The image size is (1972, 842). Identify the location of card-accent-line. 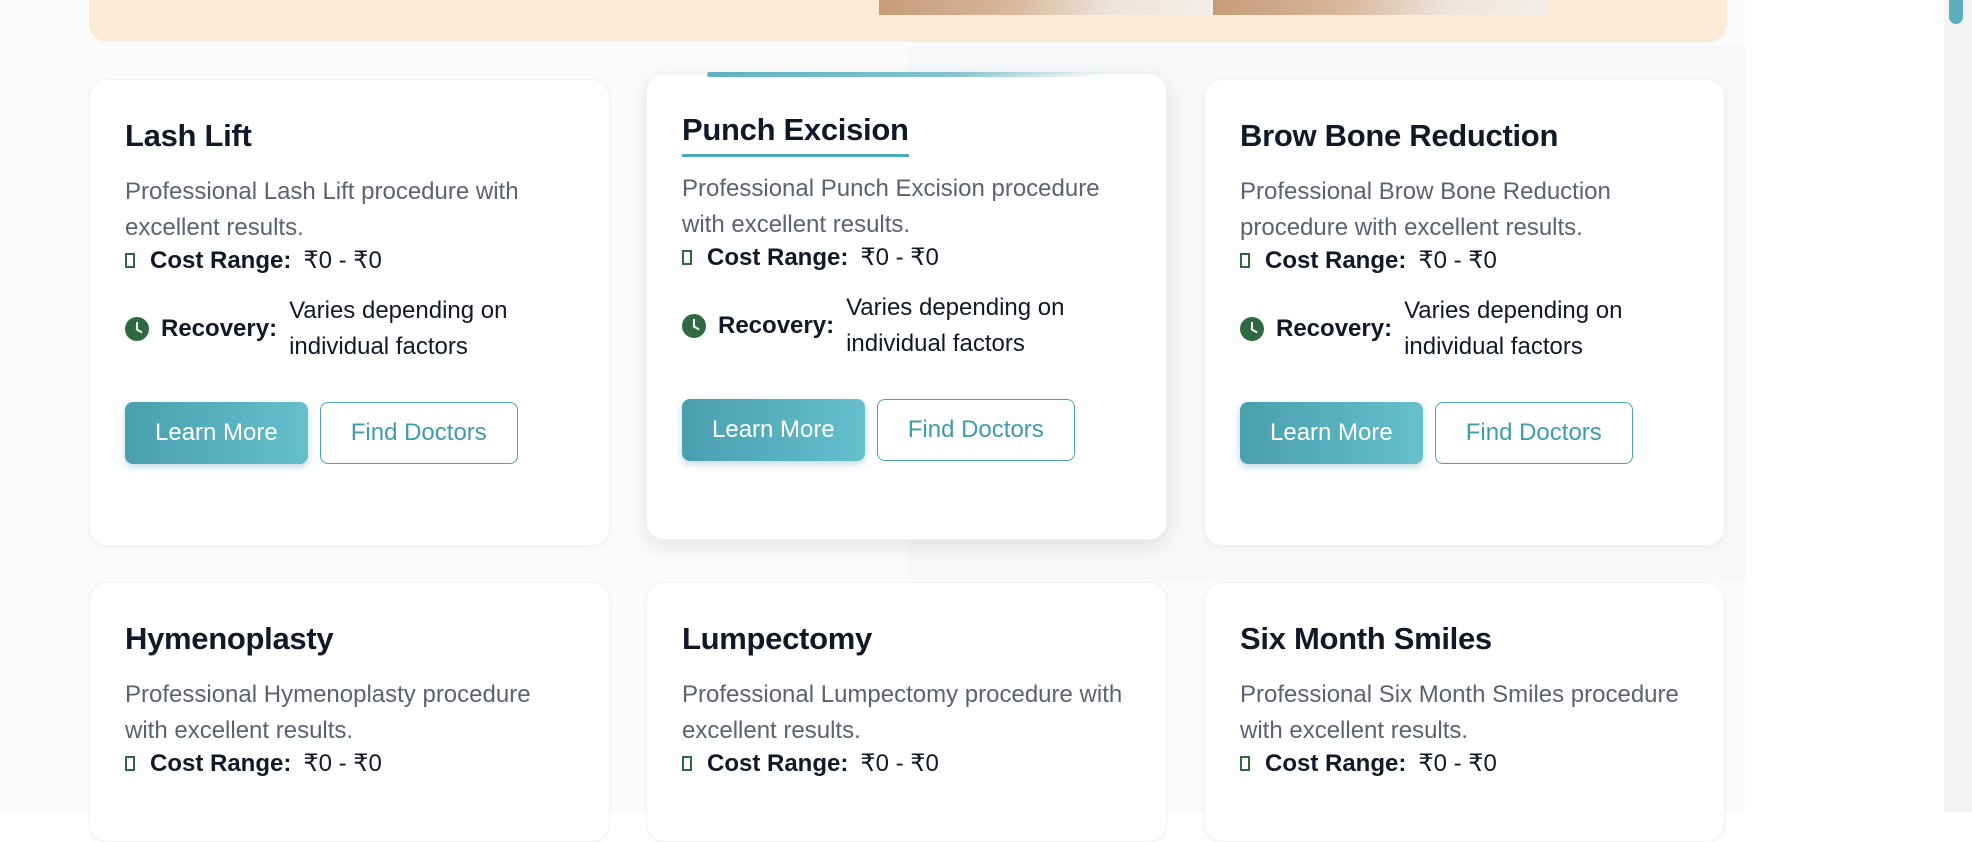
(907, 74).